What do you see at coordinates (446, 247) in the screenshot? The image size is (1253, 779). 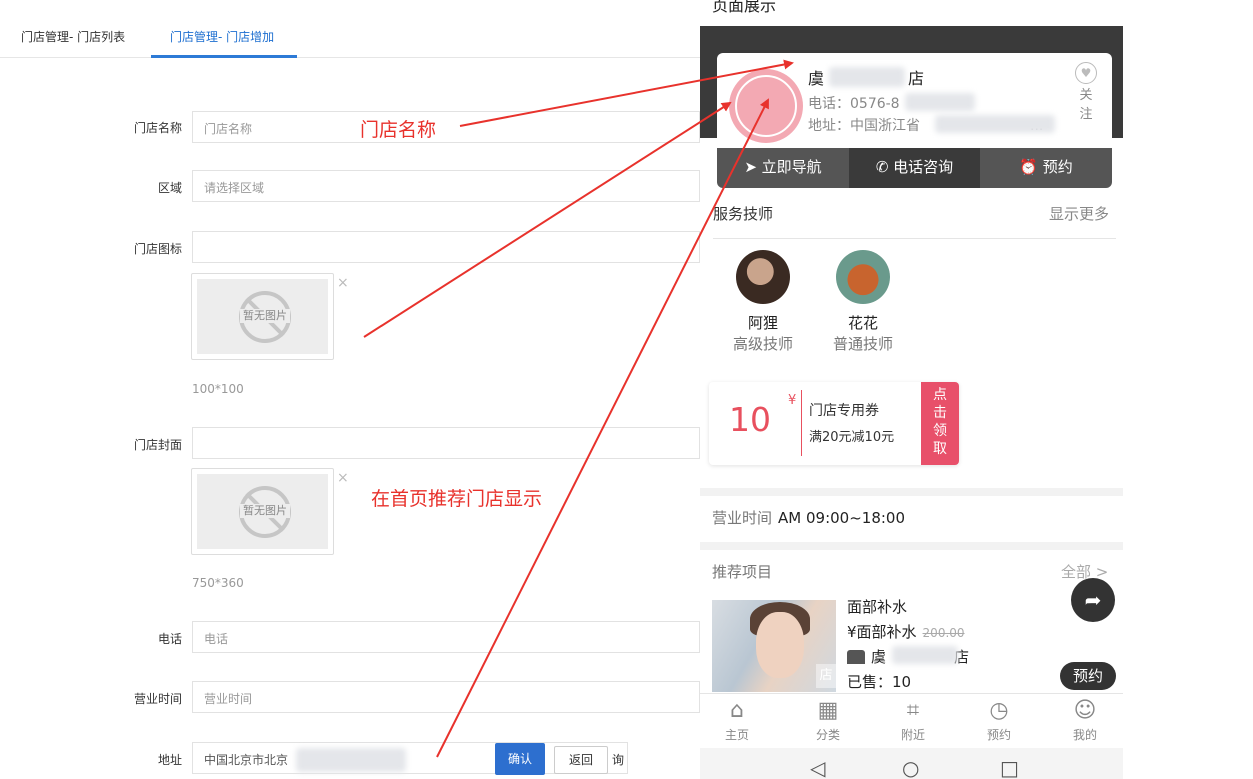 I see `store-icon-input` at bounding box center [446, 247].